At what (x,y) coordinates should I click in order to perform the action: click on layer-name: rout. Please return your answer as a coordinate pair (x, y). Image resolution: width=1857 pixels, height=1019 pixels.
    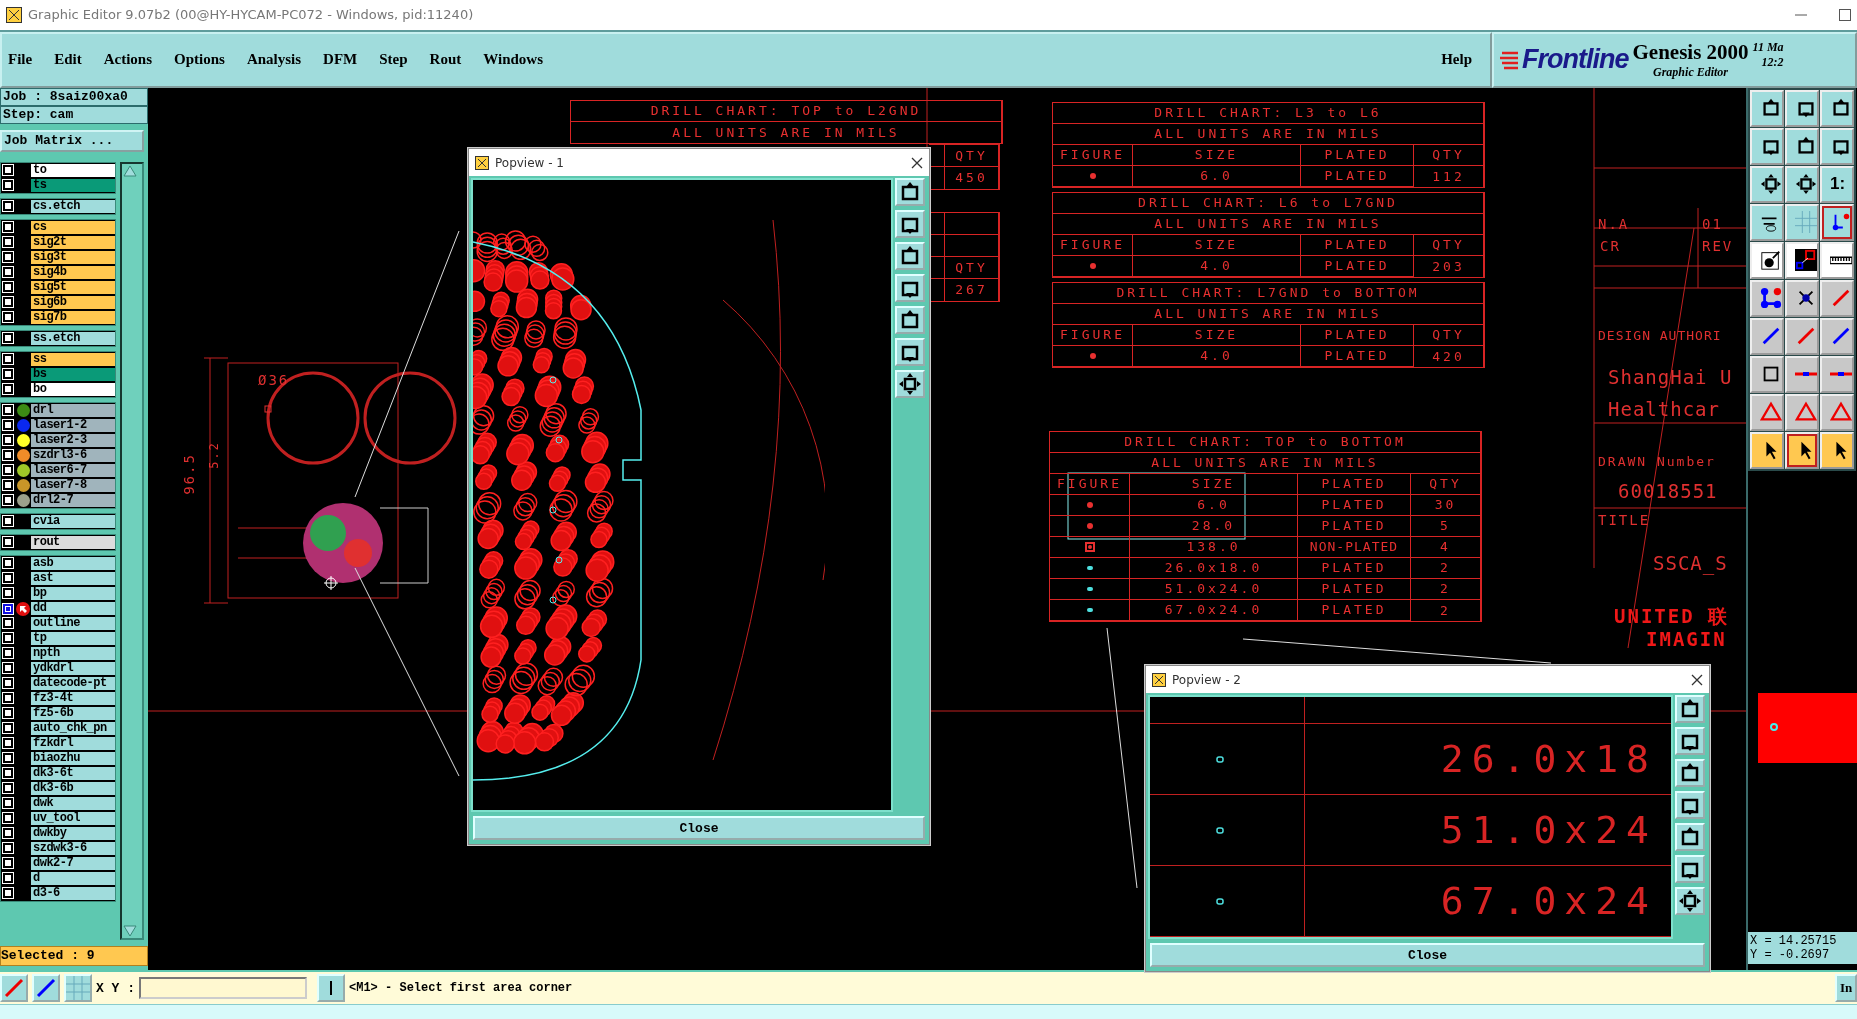
    Looking at the image, I should click on (73, 542).